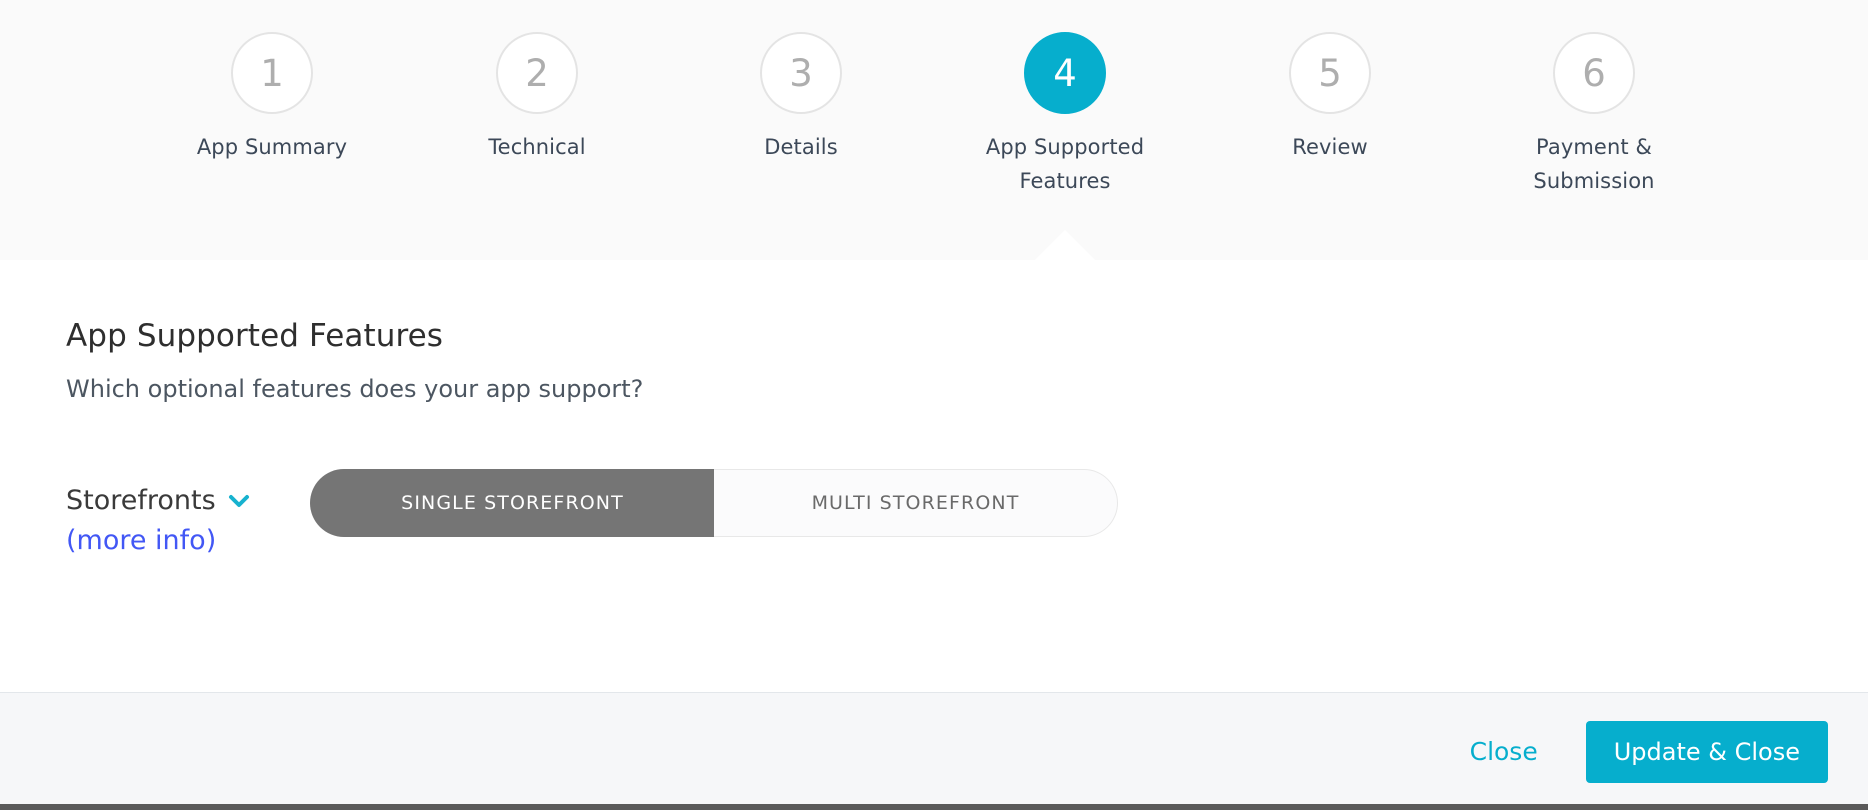 The height and width of the screenshot is (810, 1868). Describe the element at coordinates (537, 73) in the screenshot. I see `step-number-circle-2: 2` at that location.